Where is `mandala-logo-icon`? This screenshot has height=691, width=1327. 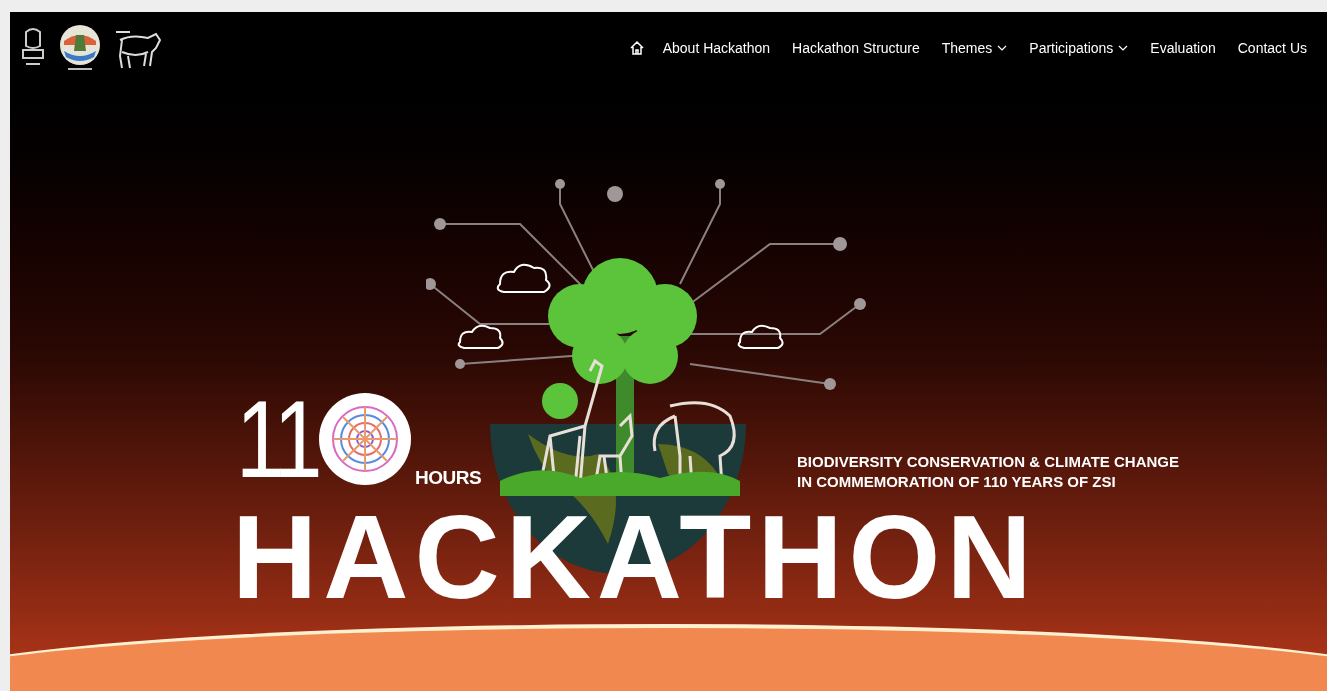
mandala-logo-icon is located at coordinates (365, 439).